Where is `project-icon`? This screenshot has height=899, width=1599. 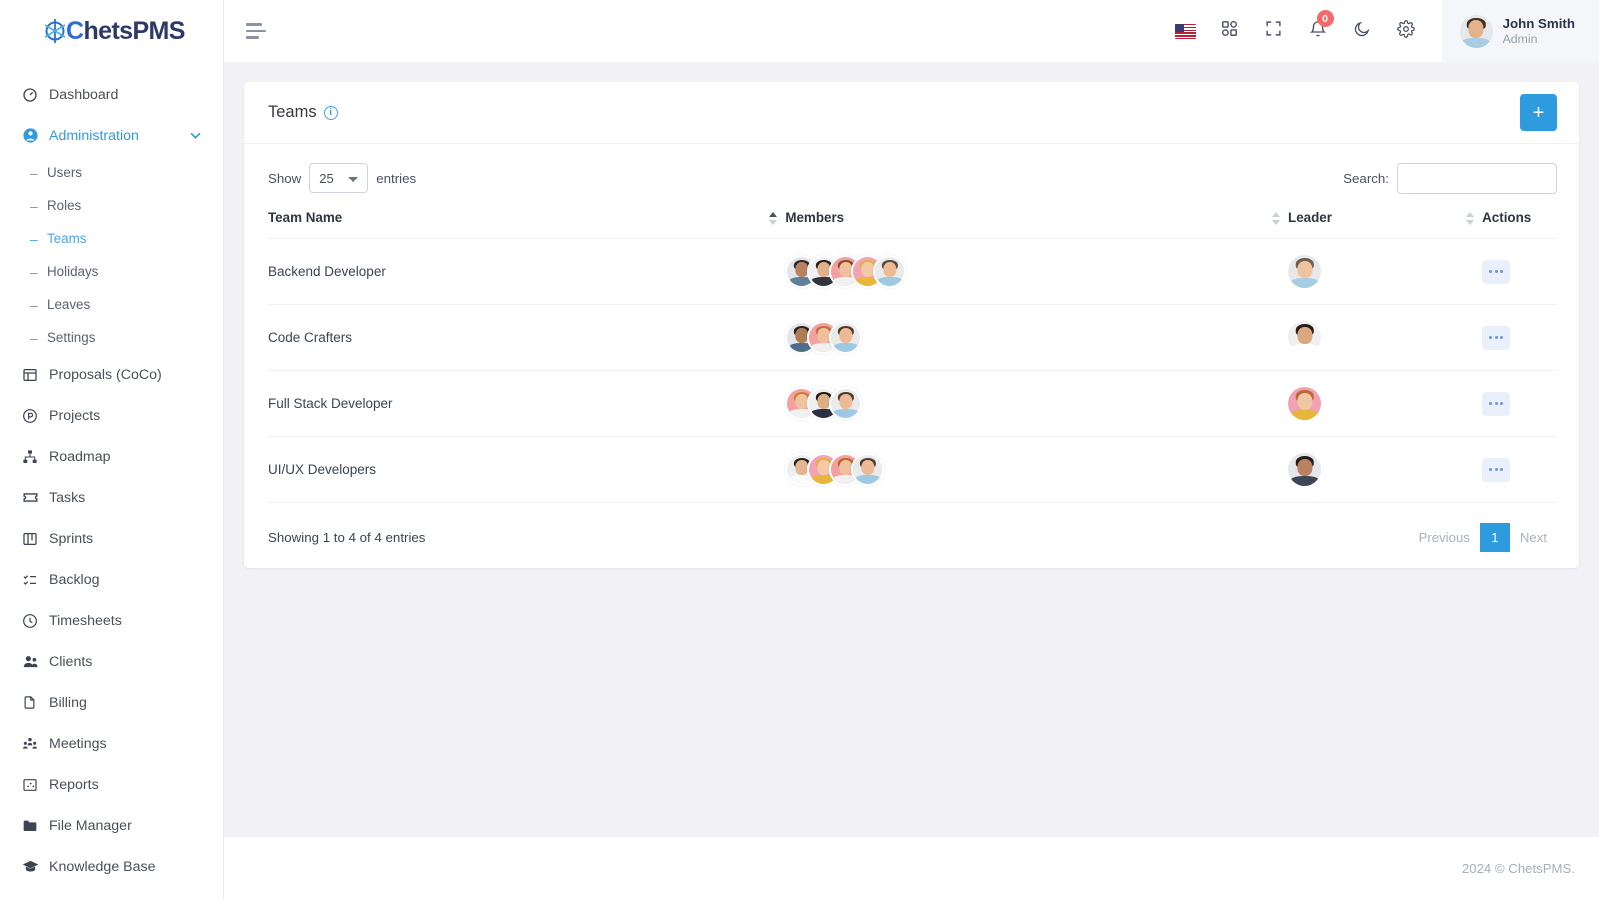
project-icon is located at coordinates (33, 416).